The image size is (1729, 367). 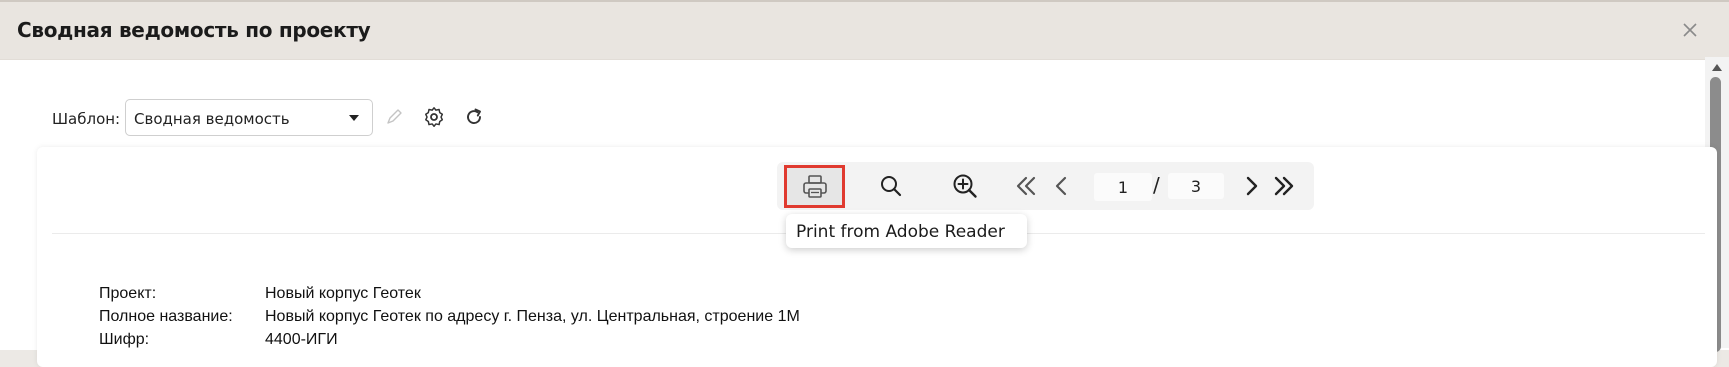 What do you see at coordinates (343, 293) in the screenshot?
I see `project-value: Новый корпус Геотек` at bounding box center [343, 293].